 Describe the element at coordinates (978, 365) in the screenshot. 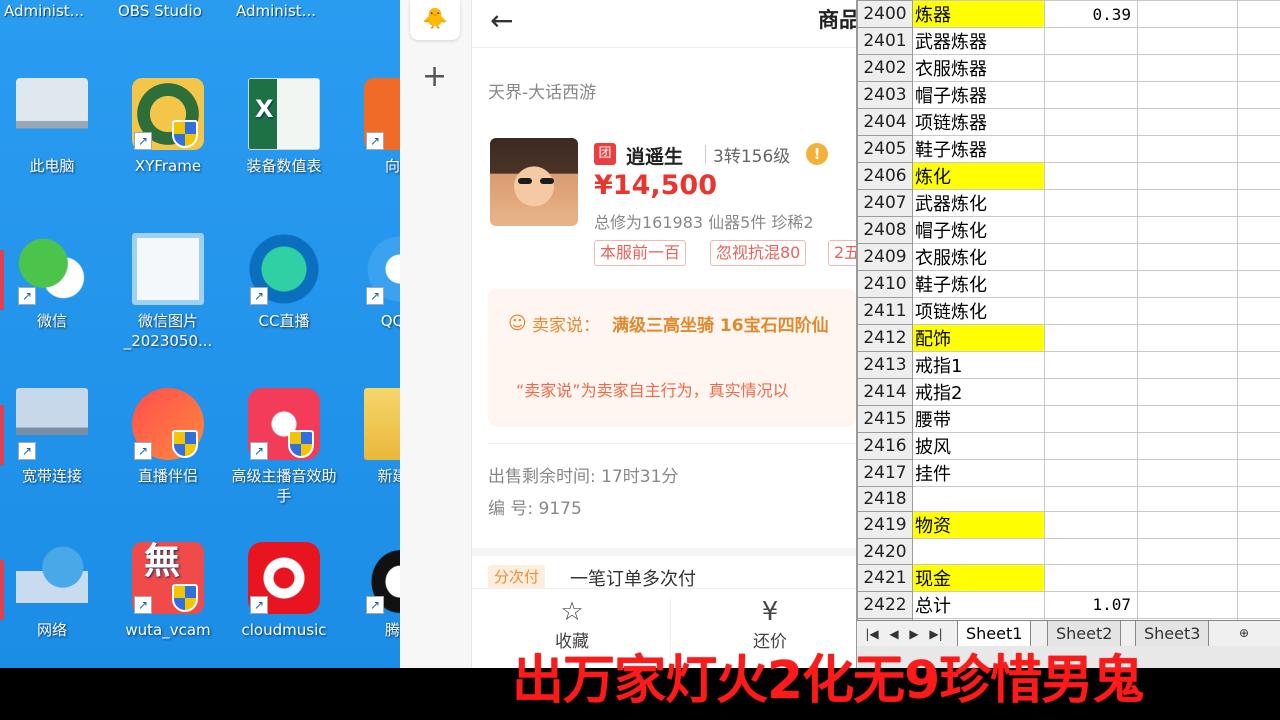

I see `cell-item: 戒指1` at that location.